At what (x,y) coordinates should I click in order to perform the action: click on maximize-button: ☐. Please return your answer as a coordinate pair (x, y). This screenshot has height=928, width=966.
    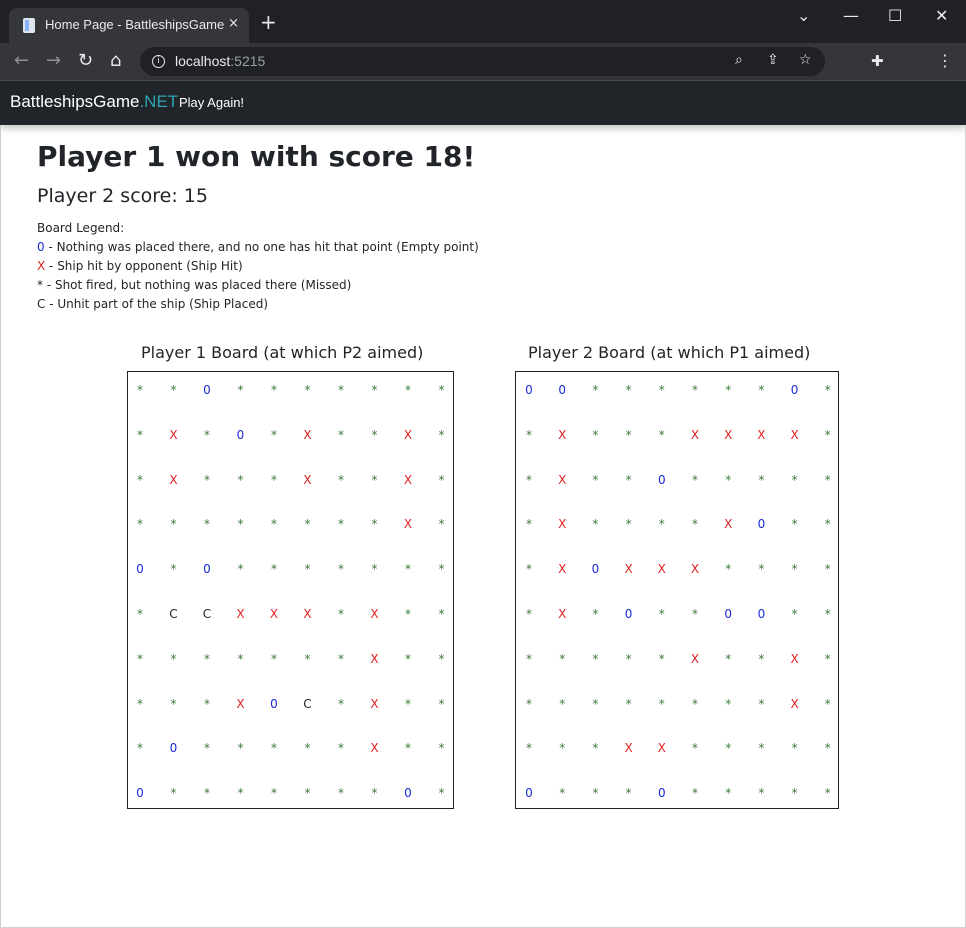
    Looking at the image, I should click on (895, 15).